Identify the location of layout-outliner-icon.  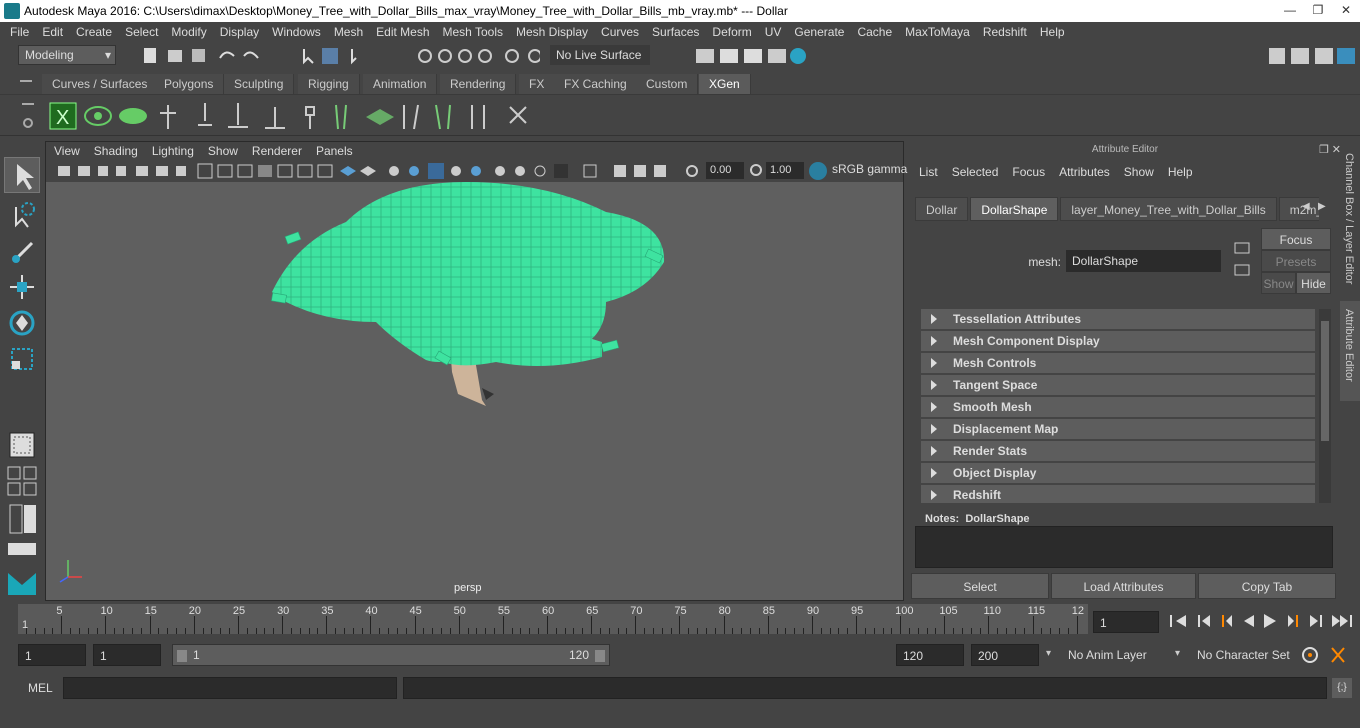
(22, 549).